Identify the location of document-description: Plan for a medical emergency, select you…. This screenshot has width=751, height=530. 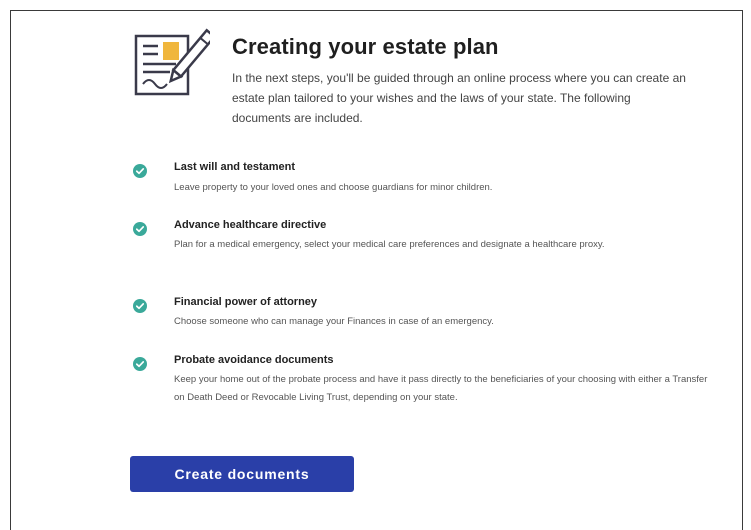
(389, 244).